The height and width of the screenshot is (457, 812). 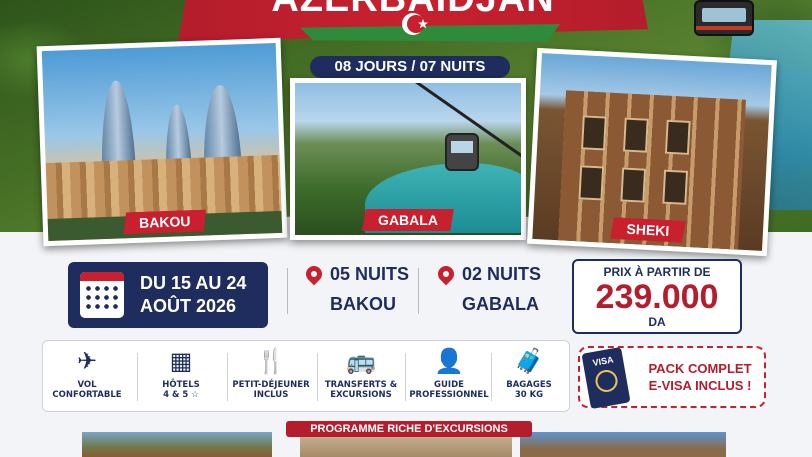 What do you see at coordinates (165, 222) in the screenshot?
I see `card-label: BAKOU` at bounding box center [165, 222].